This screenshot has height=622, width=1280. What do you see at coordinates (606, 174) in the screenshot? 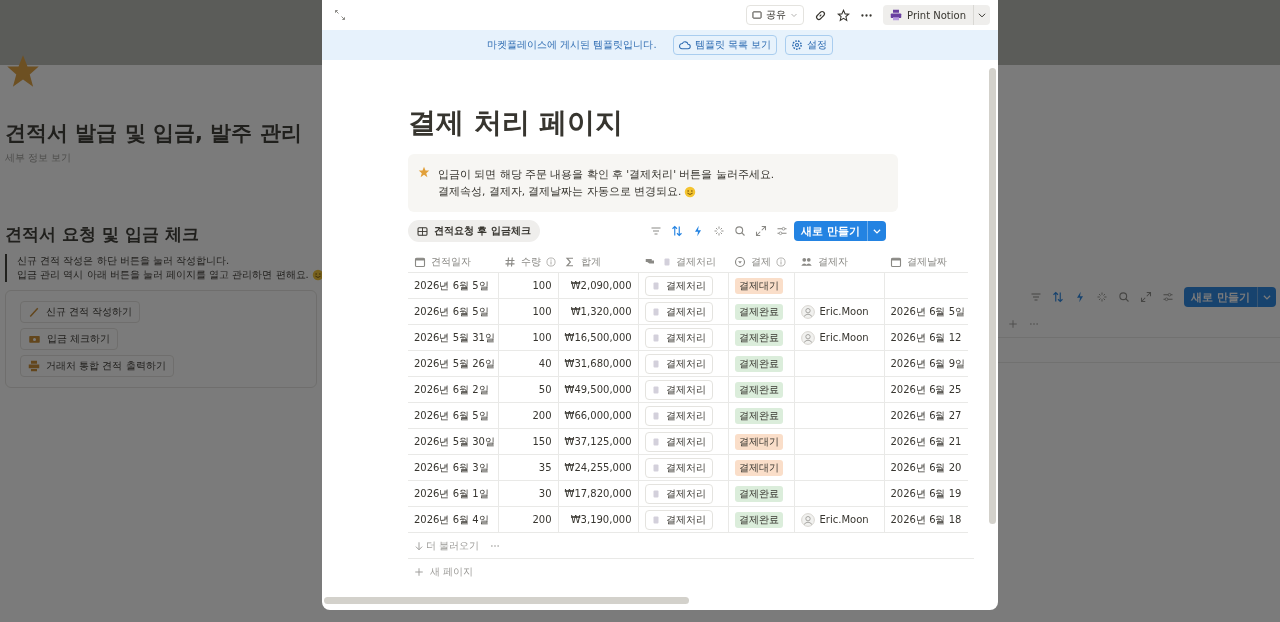
I see `callout-text: 입금이 되면 해당 주문 내용을 확인 후 '결제처리' 버튼을 눌러주세요.` at bounding box center [606, 174].